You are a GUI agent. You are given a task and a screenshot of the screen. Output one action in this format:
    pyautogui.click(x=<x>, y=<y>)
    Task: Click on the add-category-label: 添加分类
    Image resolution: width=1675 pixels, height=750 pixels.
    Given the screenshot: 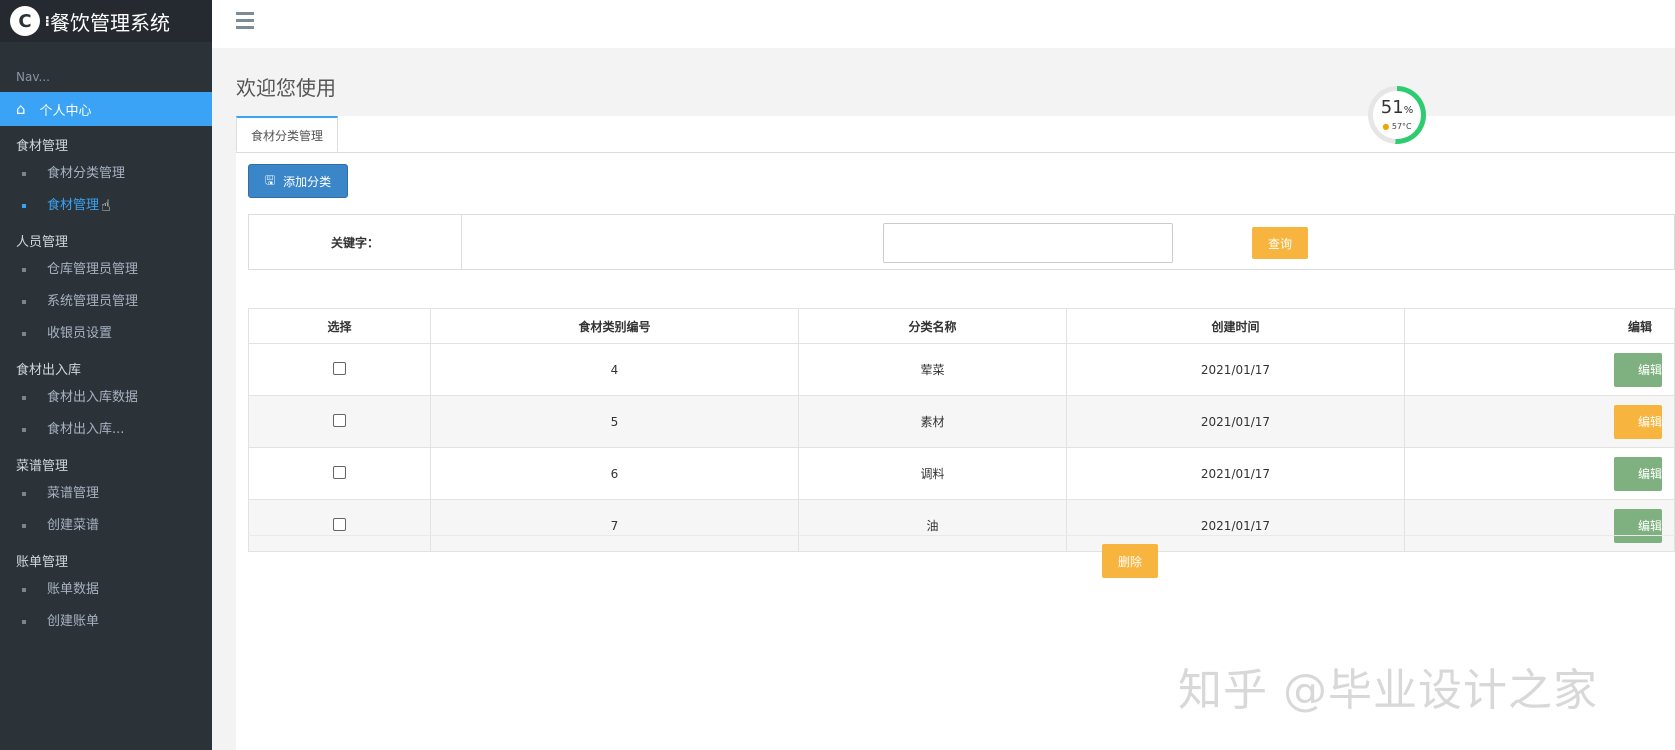 What is the action you would take?
    pyautogui.click(x=307, y=181)
    